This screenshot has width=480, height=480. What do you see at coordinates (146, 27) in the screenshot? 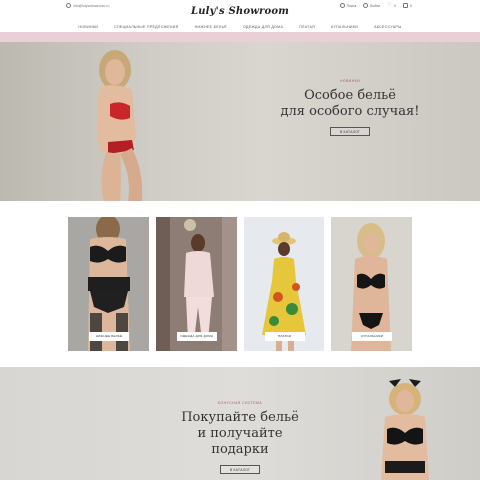
I see `nav-item-special: Специальные предложения` at bounding box center [146, 27].